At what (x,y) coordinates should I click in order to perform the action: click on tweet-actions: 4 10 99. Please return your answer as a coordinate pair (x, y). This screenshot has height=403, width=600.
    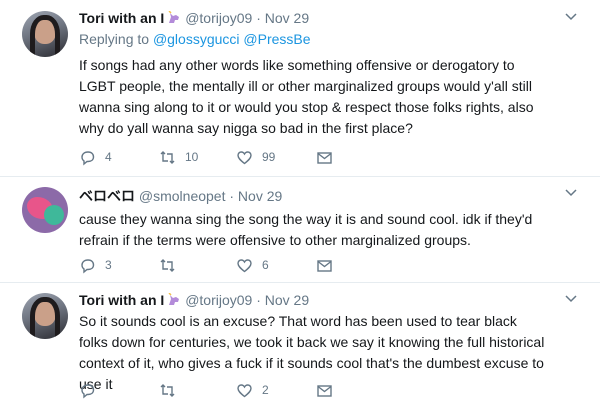
    Looking at the image, I should click on (314, 157).